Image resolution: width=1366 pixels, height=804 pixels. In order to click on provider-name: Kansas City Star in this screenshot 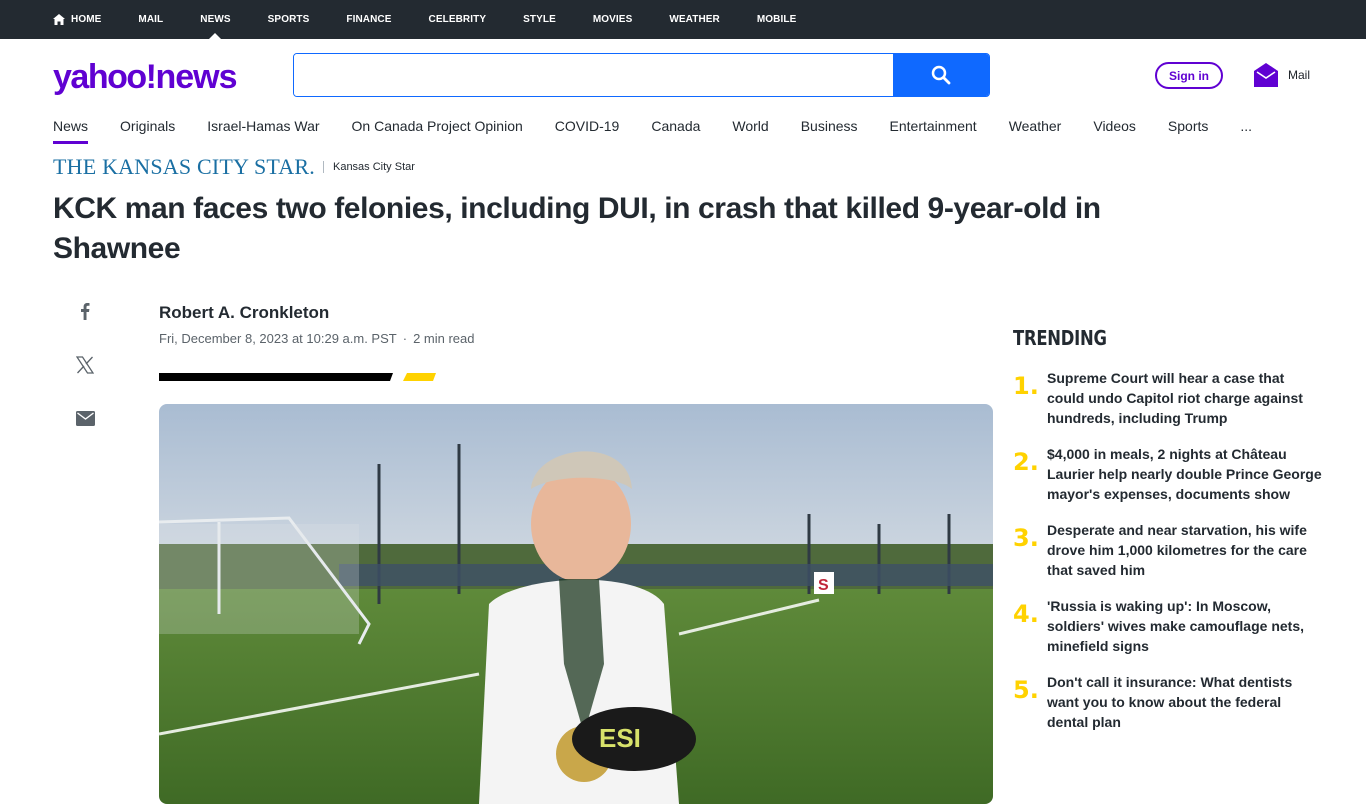, I will do `click(374, 167)`.